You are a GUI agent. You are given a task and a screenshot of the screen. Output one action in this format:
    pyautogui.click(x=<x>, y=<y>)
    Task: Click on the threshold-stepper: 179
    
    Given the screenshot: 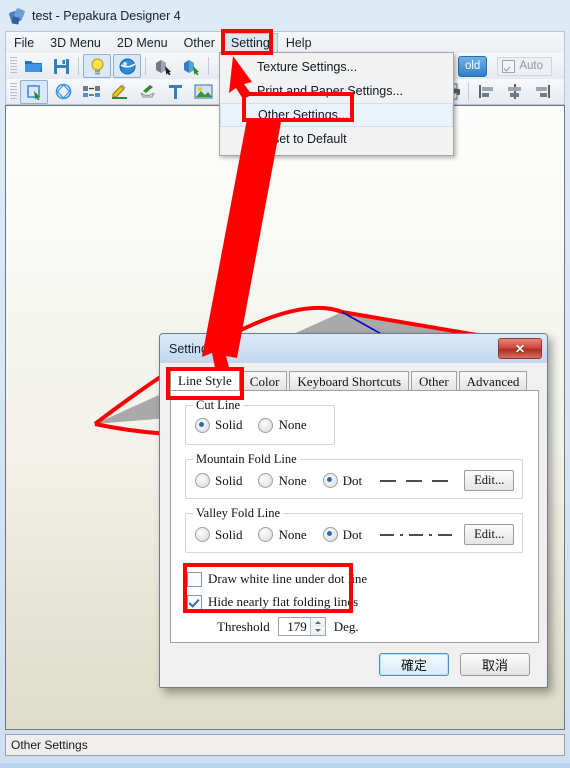 What is the action you would take?
    pyautogui.click(x=301, y=626)
    